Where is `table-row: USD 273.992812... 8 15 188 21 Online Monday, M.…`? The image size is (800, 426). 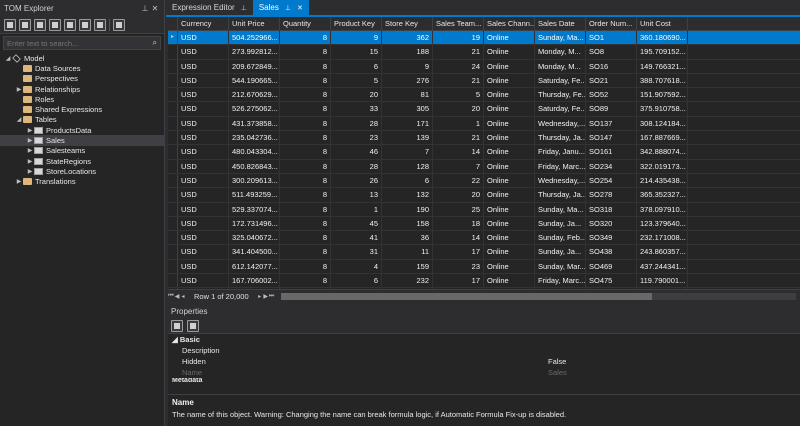
table-row: USD 273.992812... 8 15 188 21 Online Monday, M.… is located at coordinates (484, 52).